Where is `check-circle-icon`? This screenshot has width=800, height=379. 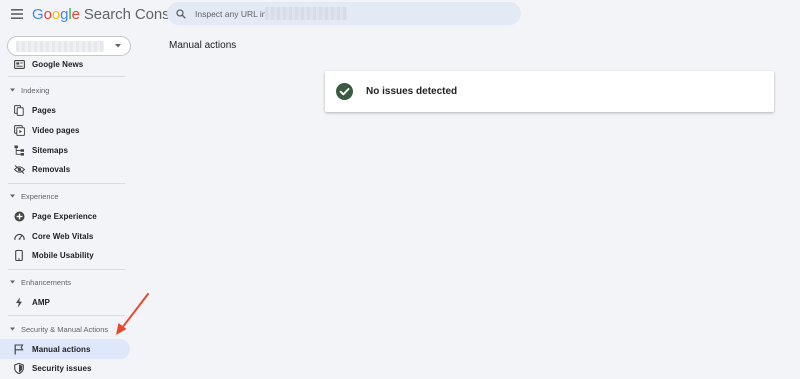
check-circle-icon is located at coordinates (344, 91).